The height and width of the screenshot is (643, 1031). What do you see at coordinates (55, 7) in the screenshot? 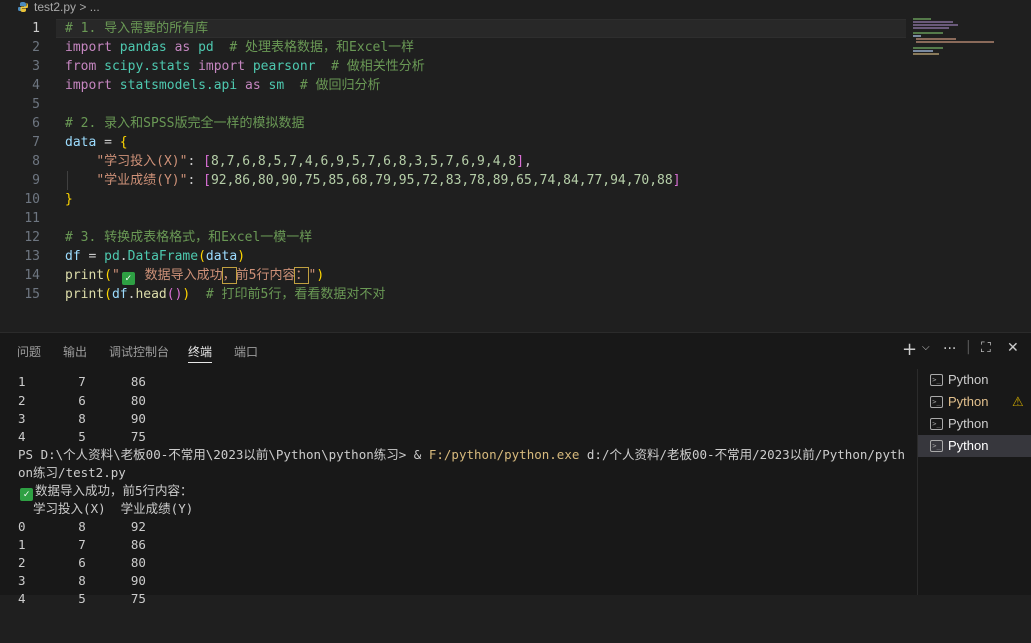
I see `breadcrumb-filename: test2.py` at bounding box center [55, 7].